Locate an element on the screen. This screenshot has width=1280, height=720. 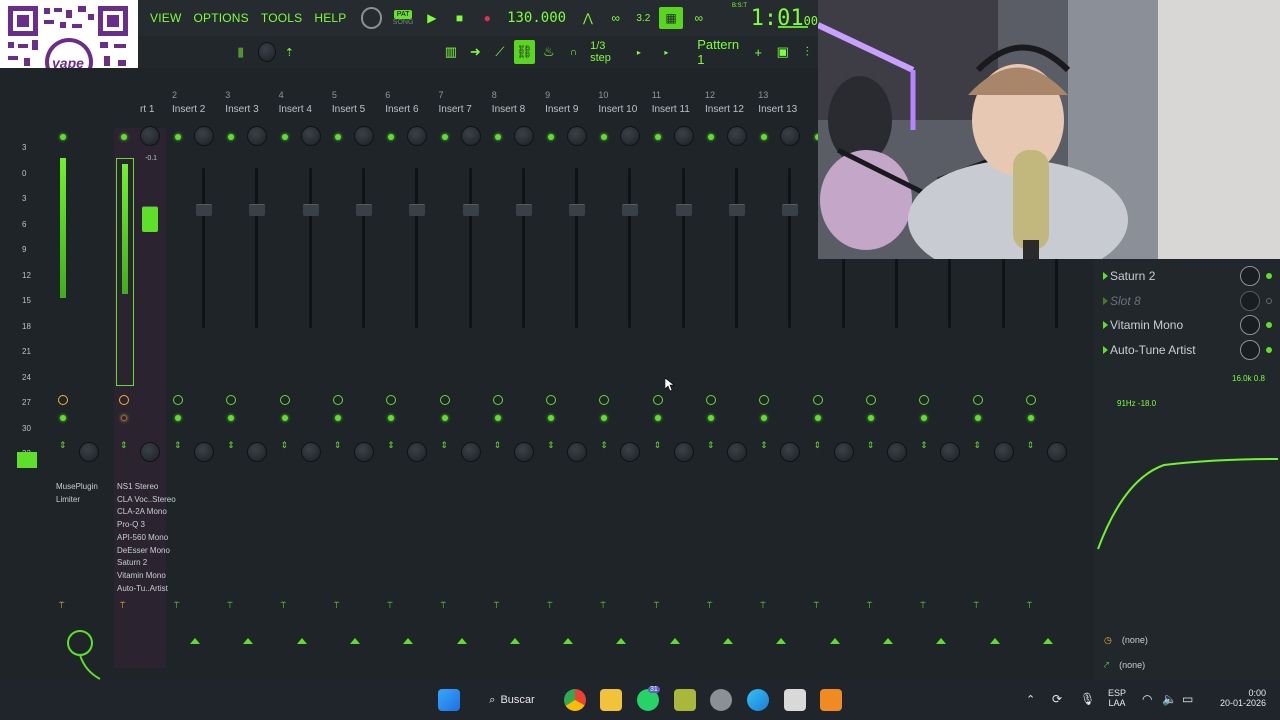
tray-chevron-icon: ⌃ is located at coordinates (1030, 699).